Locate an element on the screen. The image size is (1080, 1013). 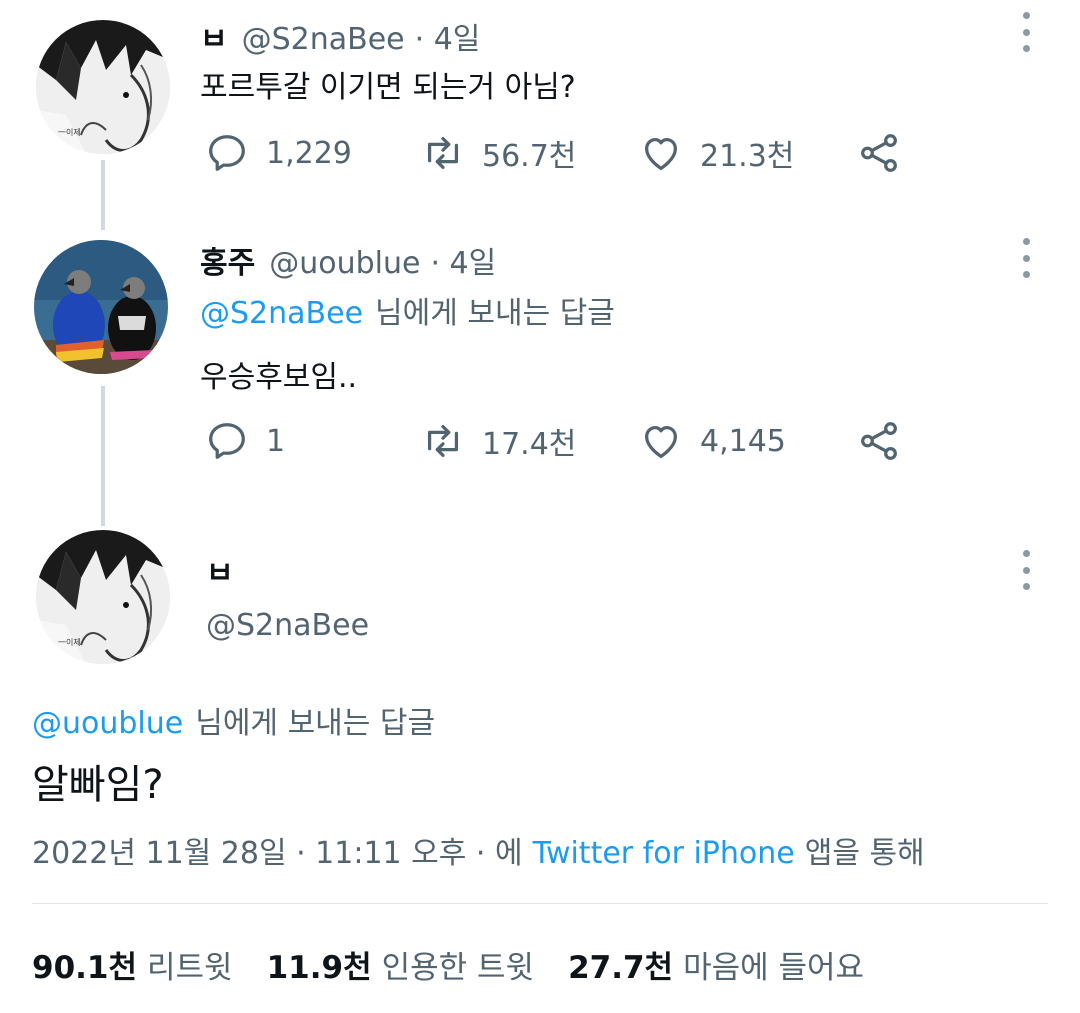
divider is located at coordinates (540, 903).